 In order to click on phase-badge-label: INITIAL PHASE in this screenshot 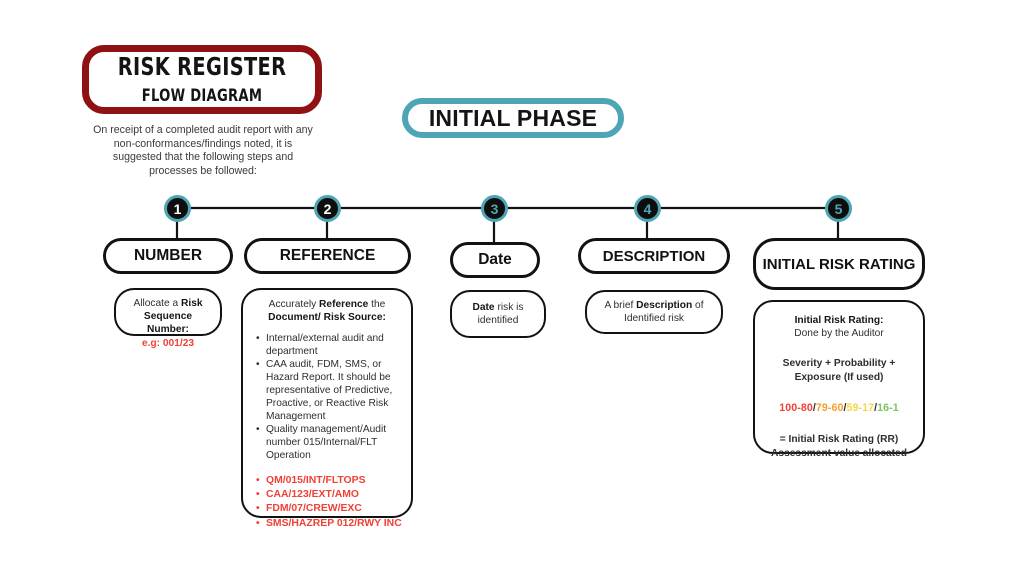, I will do `click(513, 117)`.